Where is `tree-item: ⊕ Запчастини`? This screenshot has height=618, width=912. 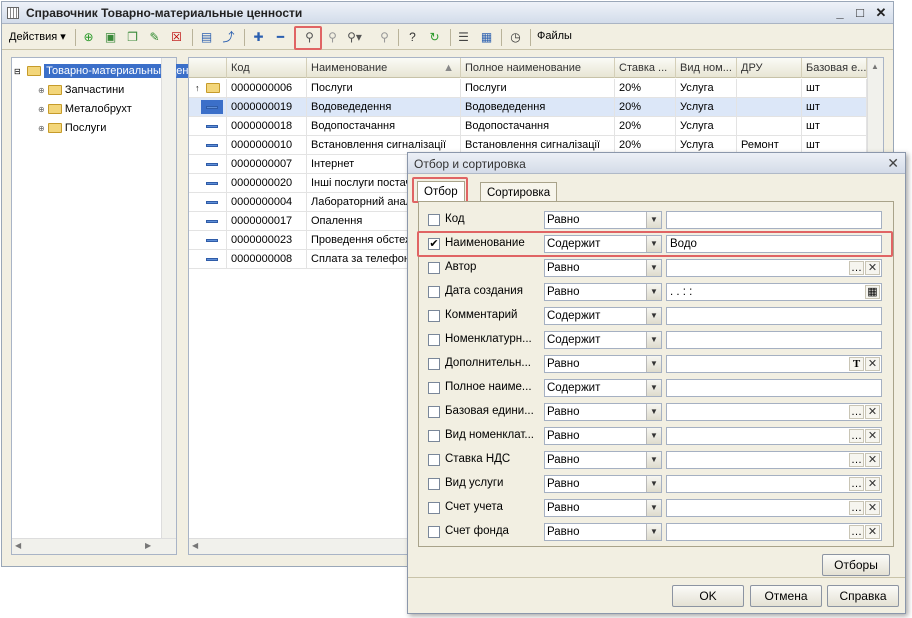
tree-item: ⊕ Запчастини is located at coordinates (81, 90).